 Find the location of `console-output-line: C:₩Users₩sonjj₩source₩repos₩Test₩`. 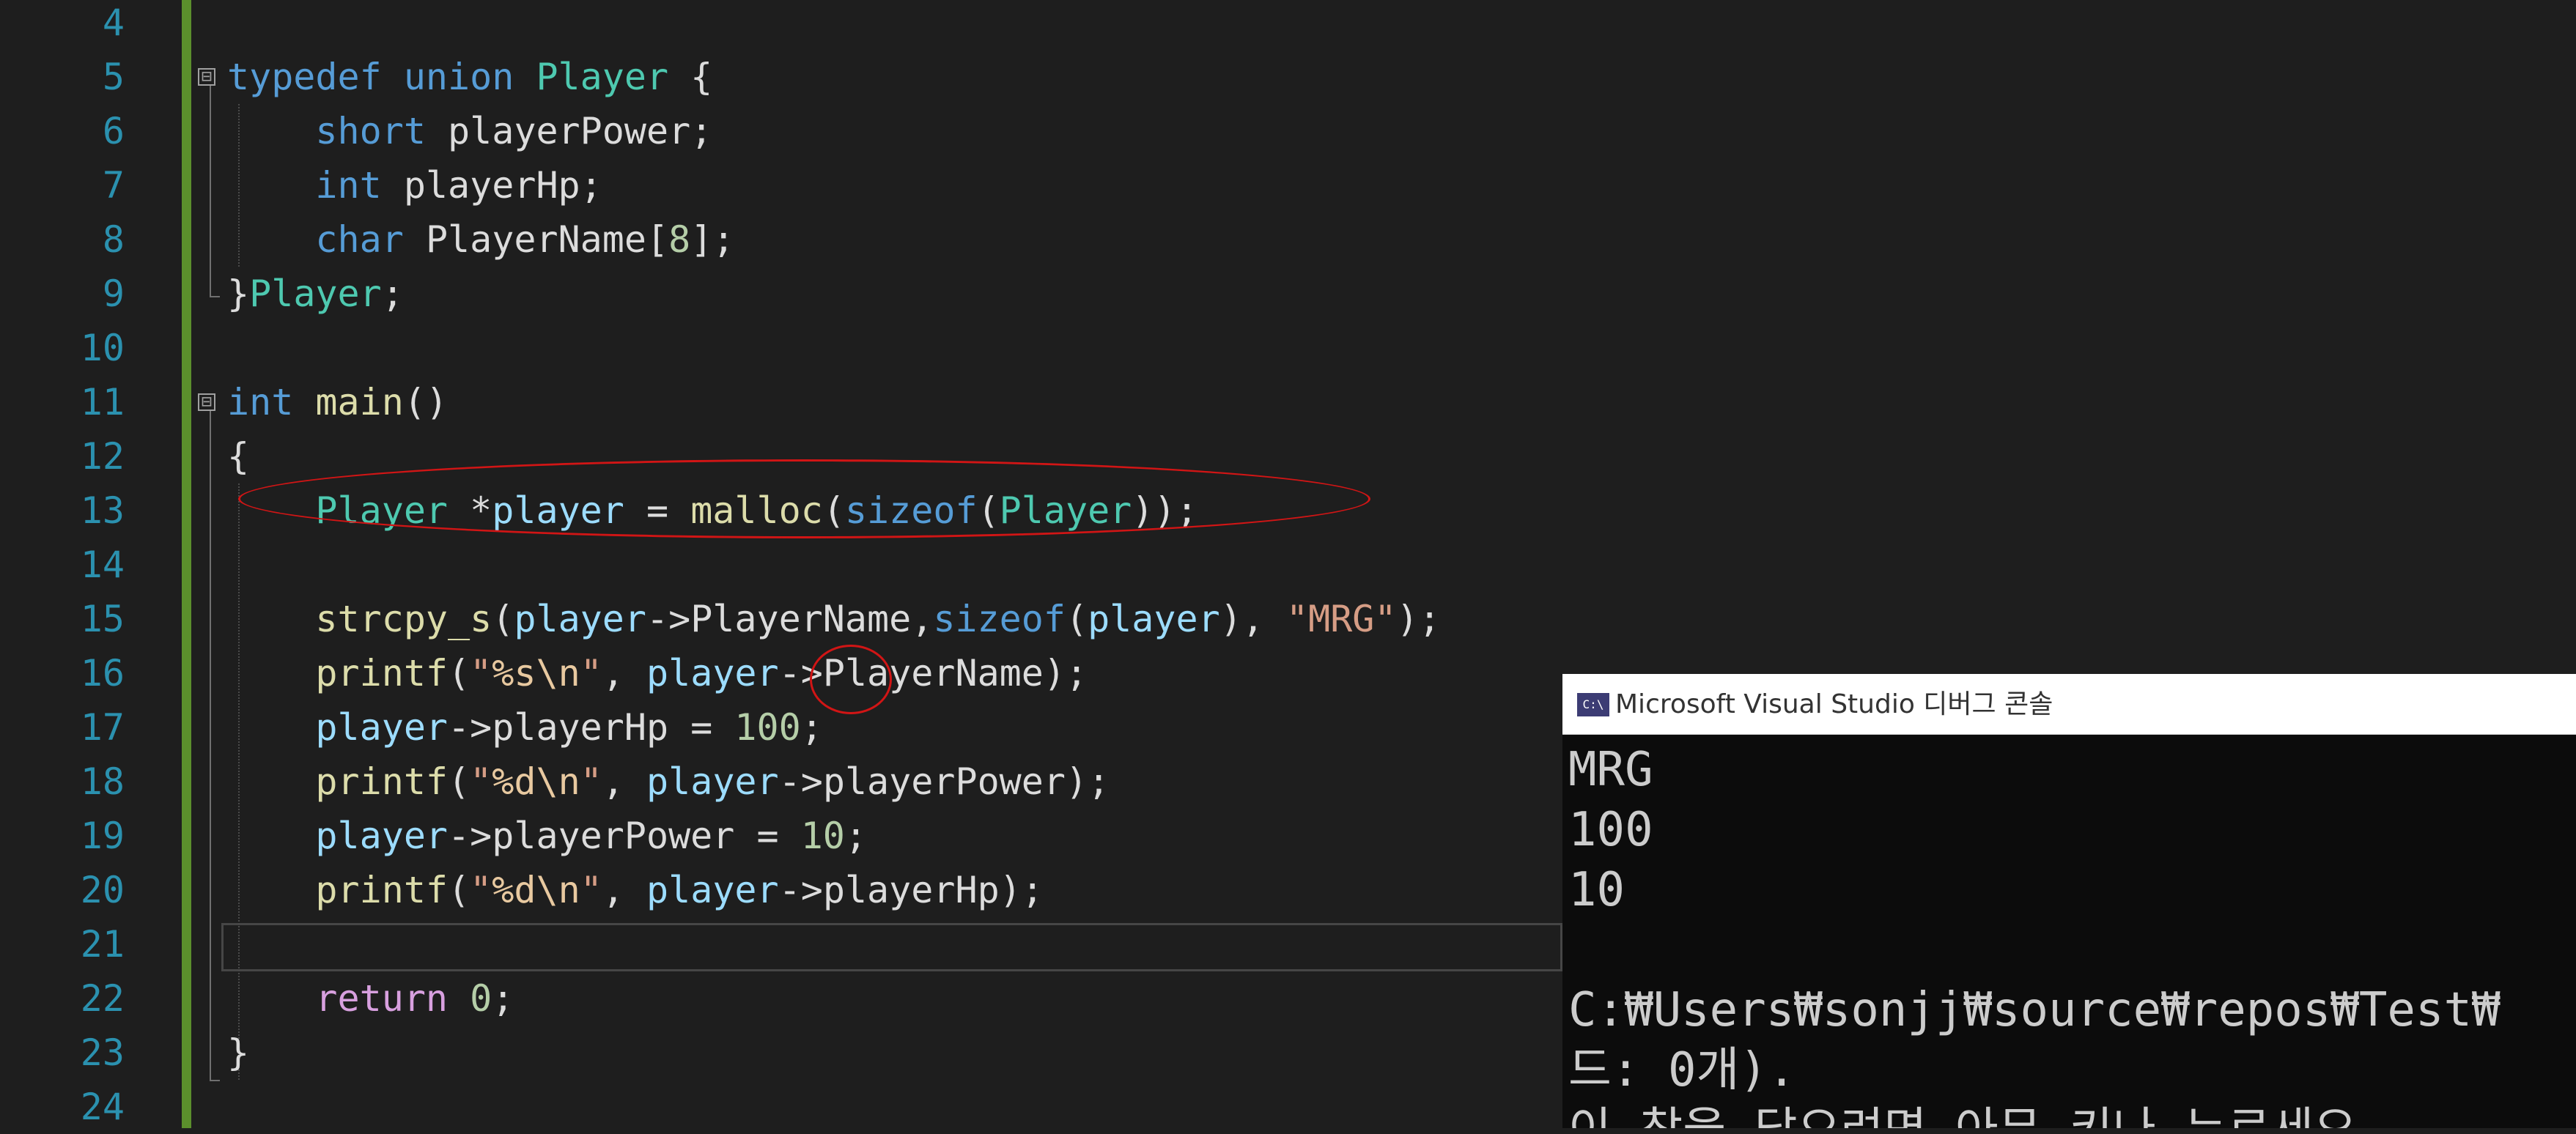

console-output-line: C:₩Users₩sonjj₩source₩repos₩Test₩ is located at coordinates (2034, 1010).